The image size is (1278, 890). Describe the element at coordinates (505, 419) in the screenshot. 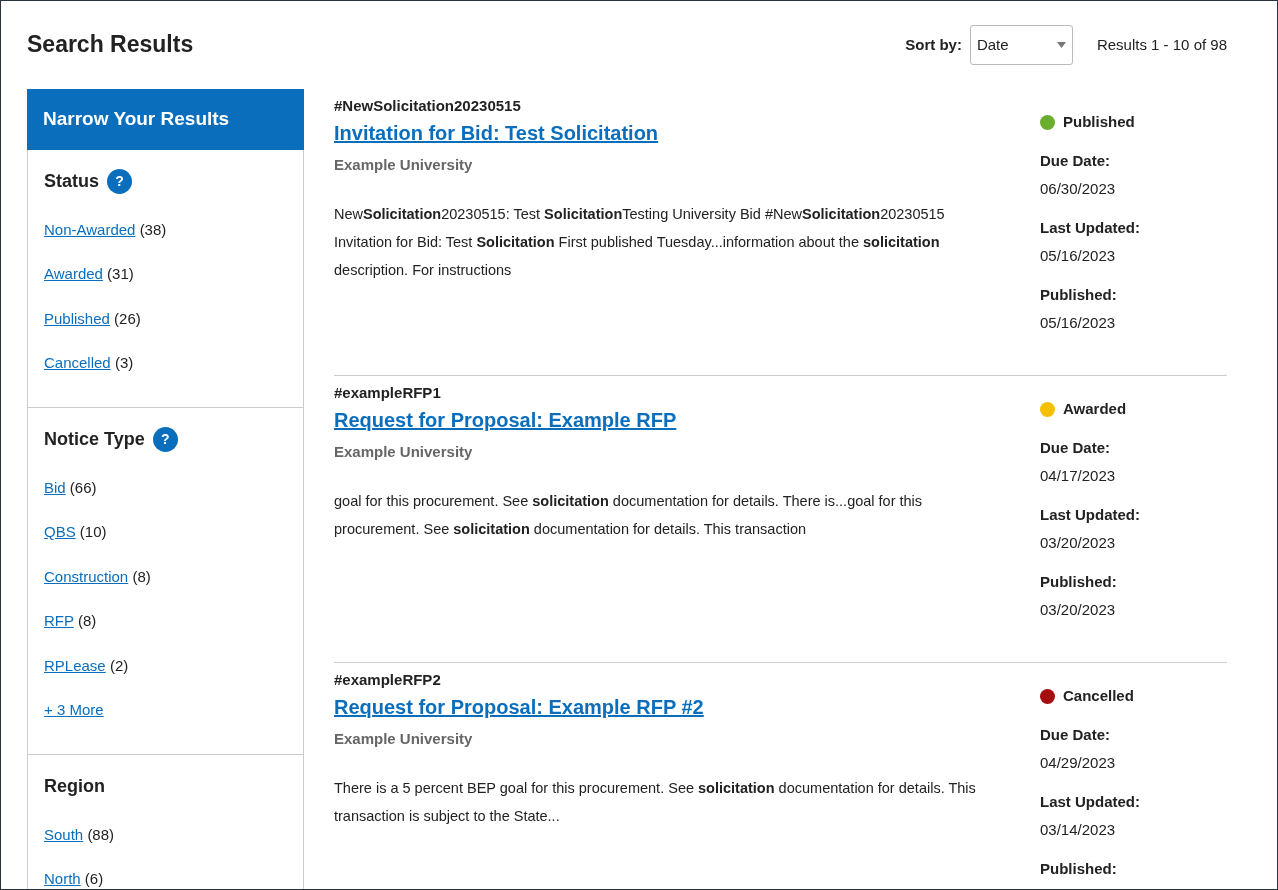

I see `result-title-link: Request for Proposal: Example RFP` at that location.